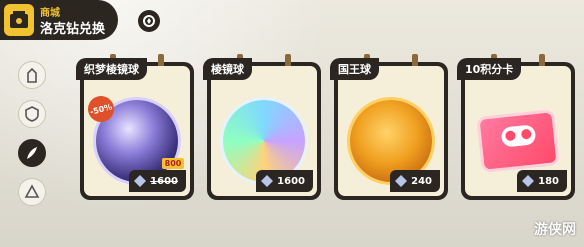  I want to click on card-title: 棱镜球, so click(227, 69).